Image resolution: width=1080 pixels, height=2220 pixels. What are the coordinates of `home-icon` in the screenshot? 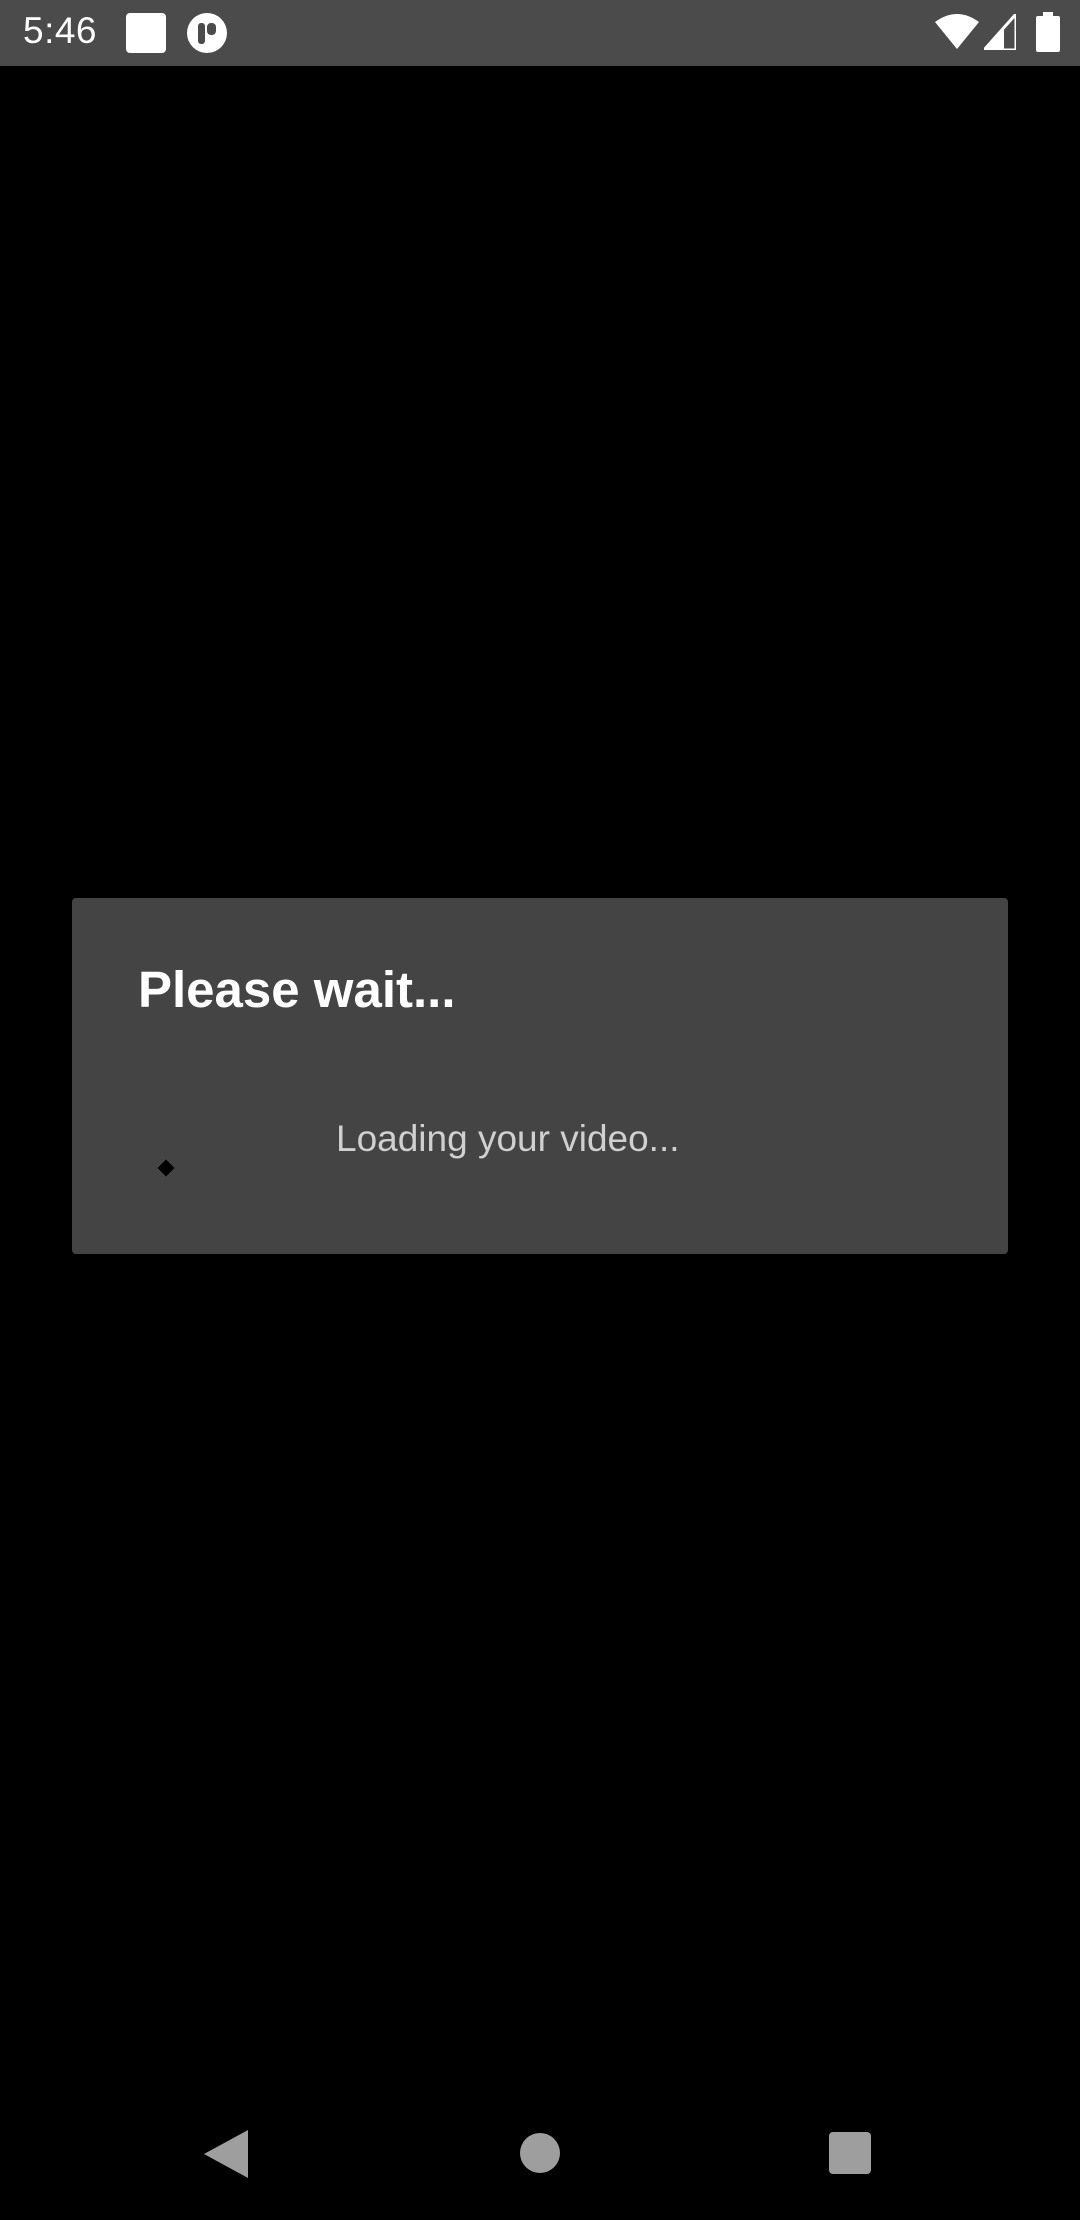 It's located at (540, 2153).